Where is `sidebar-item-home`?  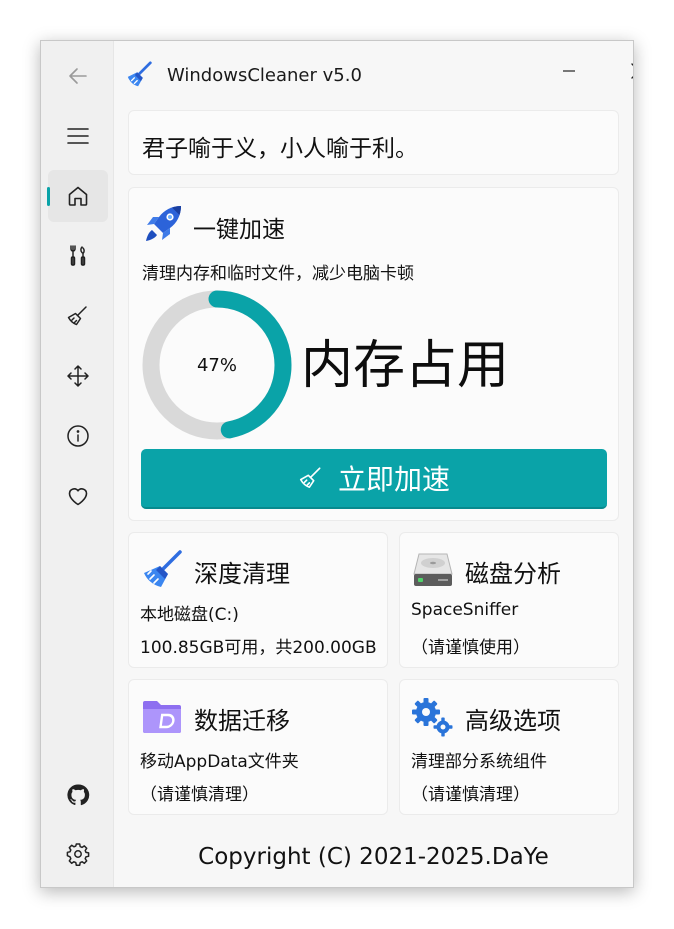 sidebar-item-home is located at coordinates (77, 196).